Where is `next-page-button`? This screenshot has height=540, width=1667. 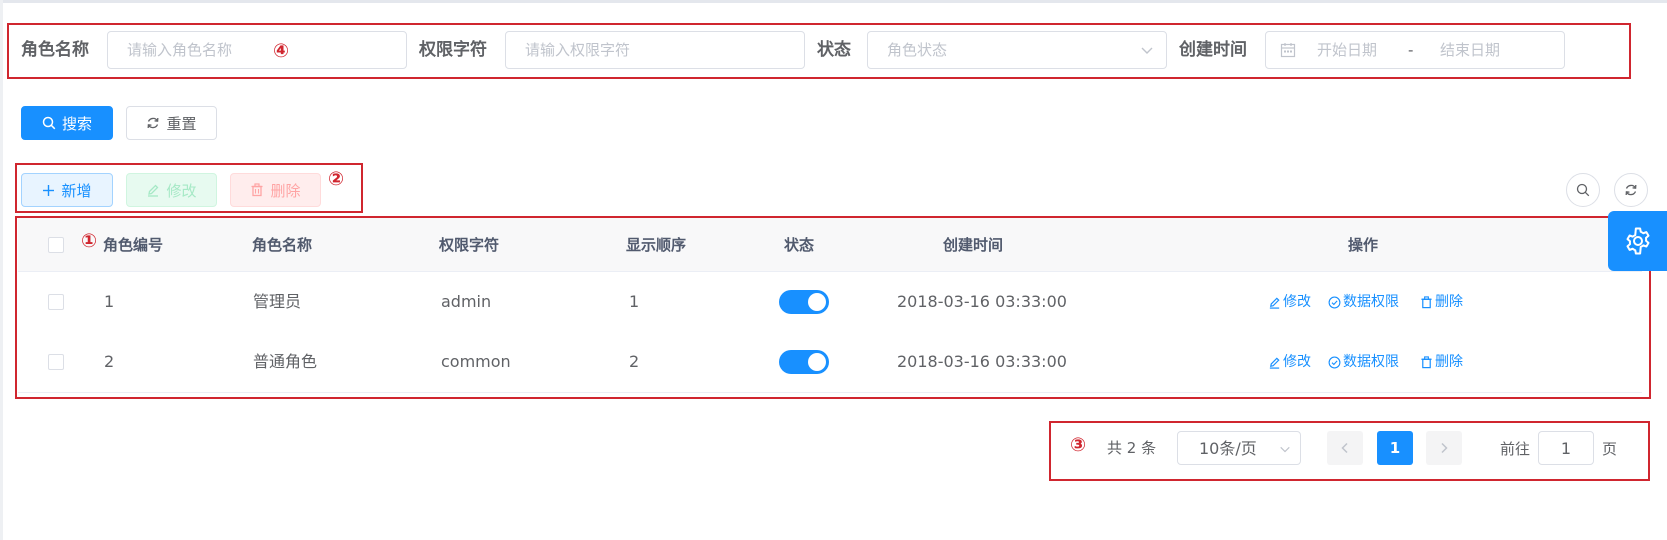
next-page-button is located at coordinates (1444, 448).